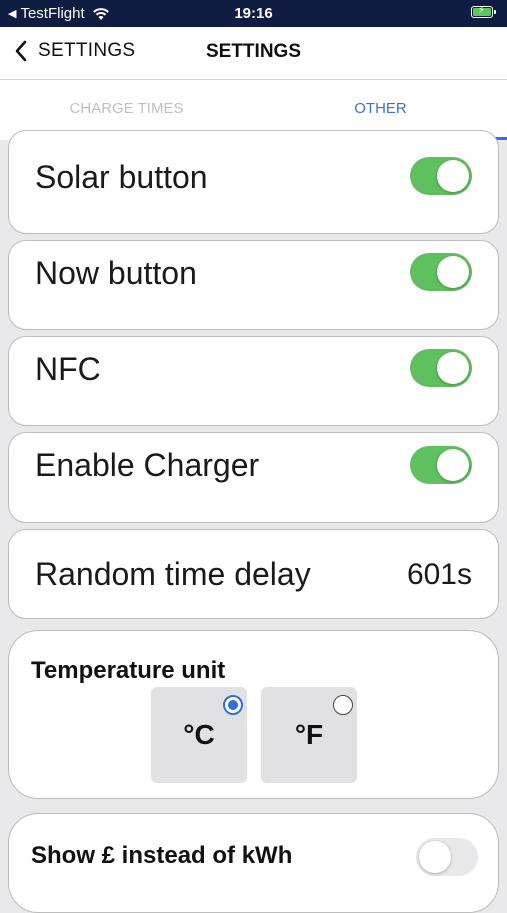 Image resolution: width=507 pixels, height=913 pixels. What do you see at coordinates (483, 11) in the screenshot?
I see `battery-charging-icon: ⚡` at bounding box center [483, 11].